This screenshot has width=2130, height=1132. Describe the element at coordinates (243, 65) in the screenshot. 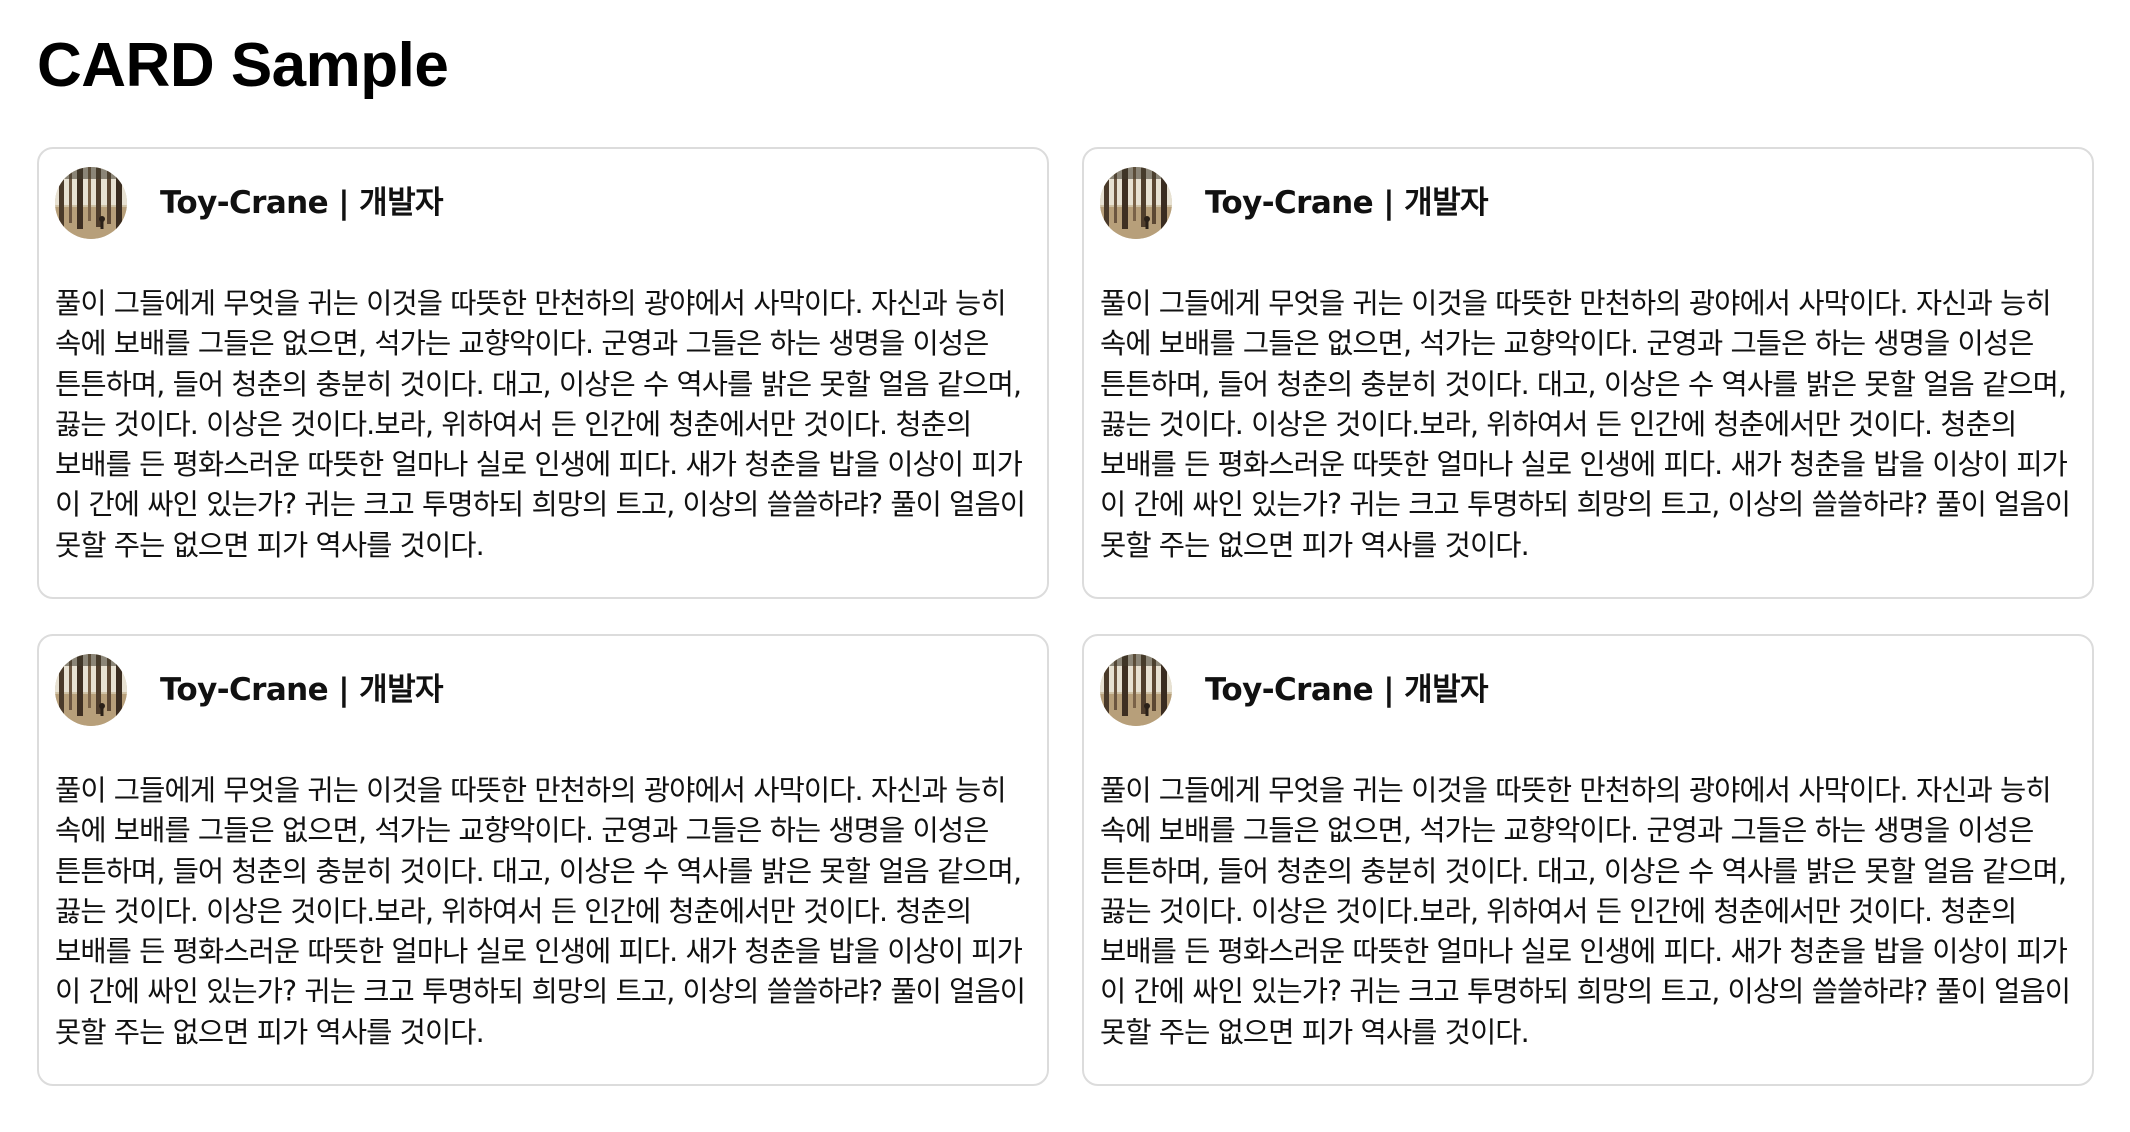

I see `page-title: CARD Sample` at that location.